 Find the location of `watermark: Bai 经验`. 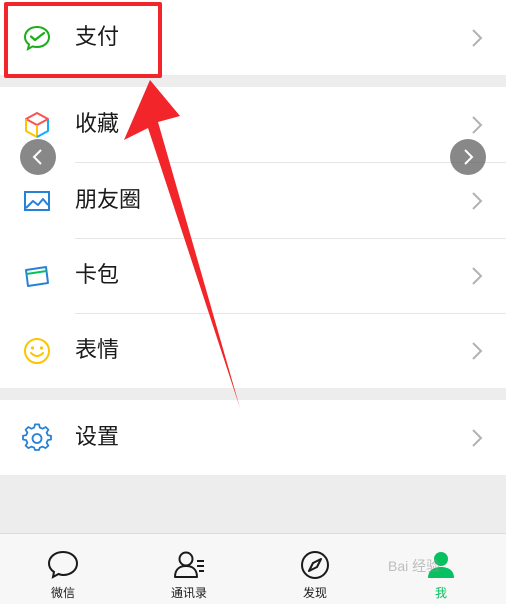

watermark: Bai 经验 is located at coordinates (414, 566).